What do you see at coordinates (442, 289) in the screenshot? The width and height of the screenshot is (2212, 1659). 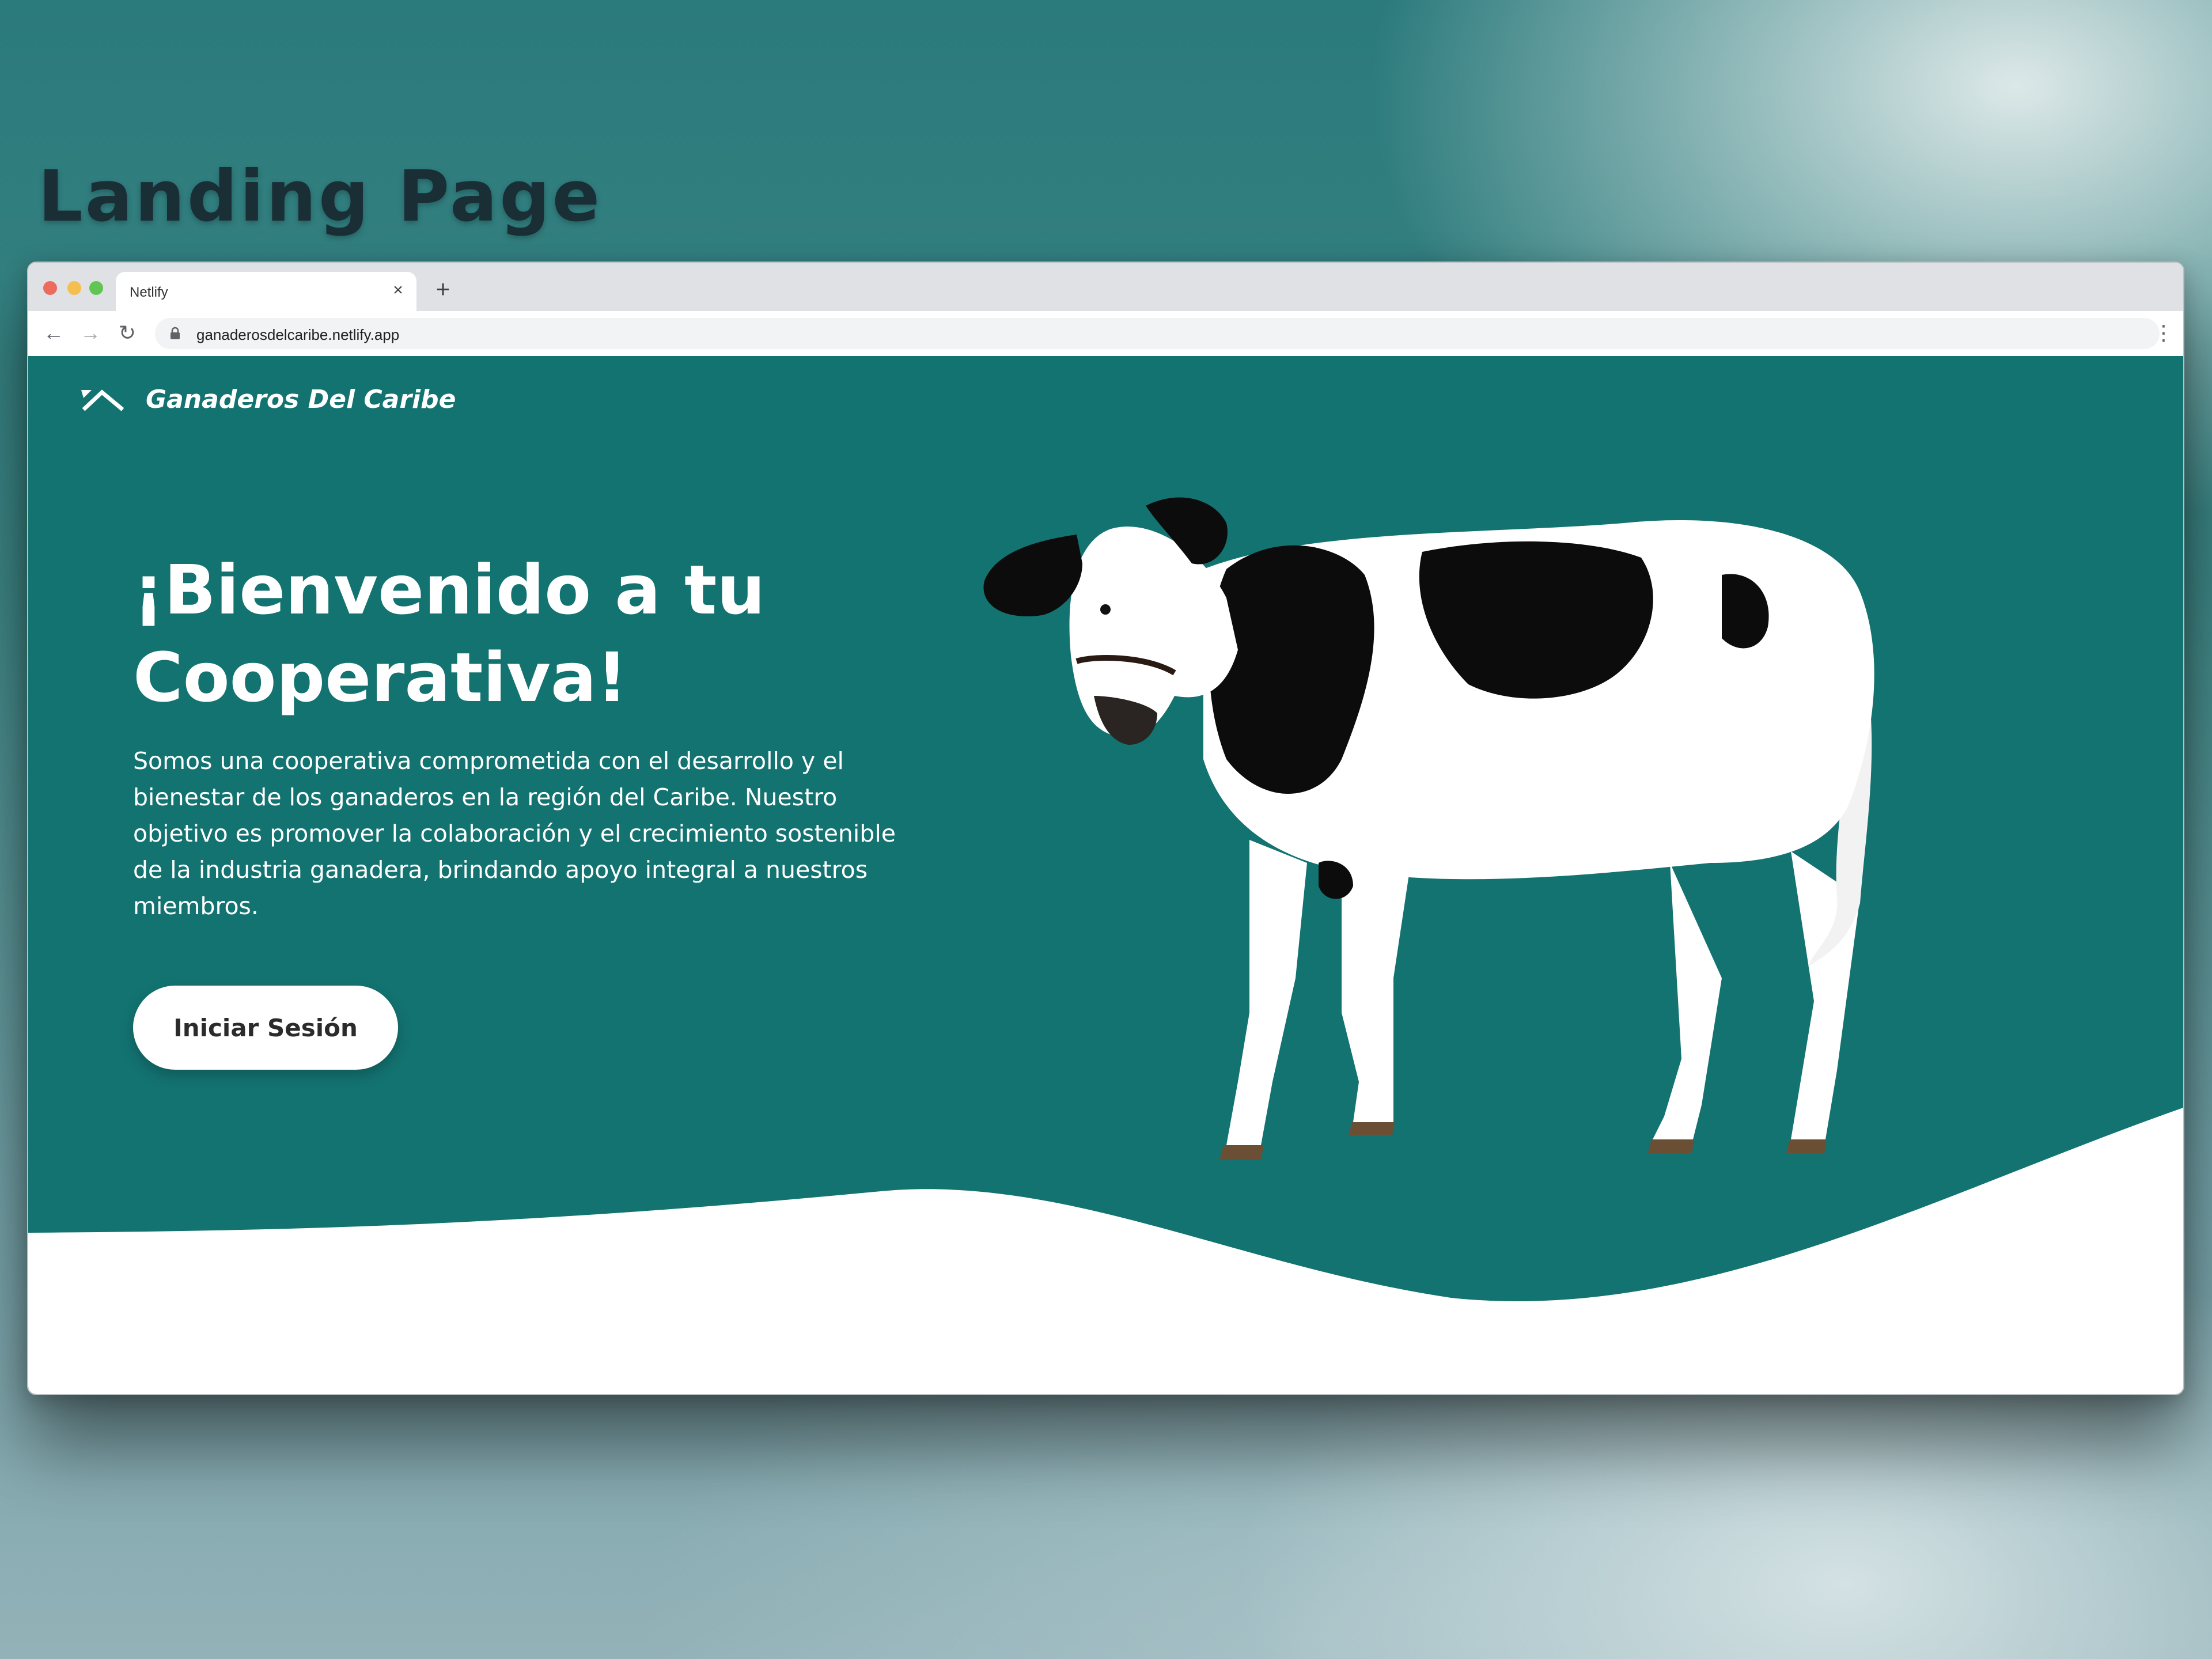 I see `plus-icon: +` at bounding box center [442, 289].